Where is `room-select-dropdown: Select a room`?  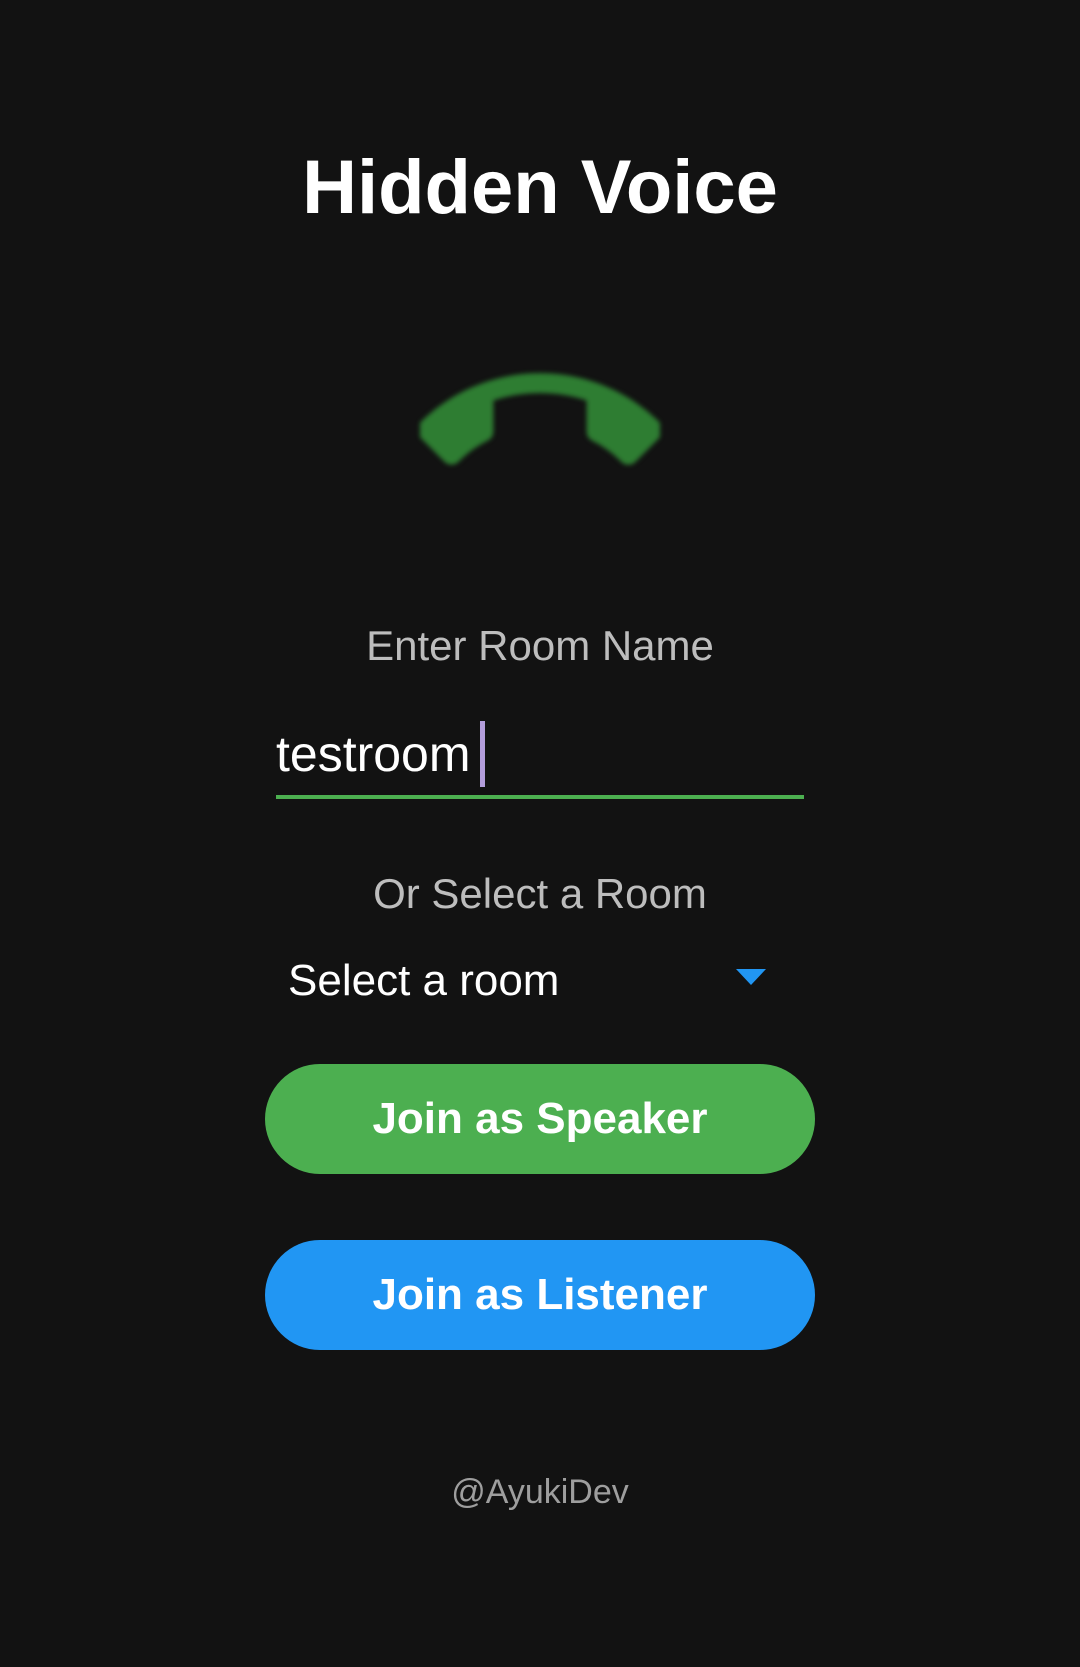 room-select-dropdown: Select a room is located at coordinates (528, 980).